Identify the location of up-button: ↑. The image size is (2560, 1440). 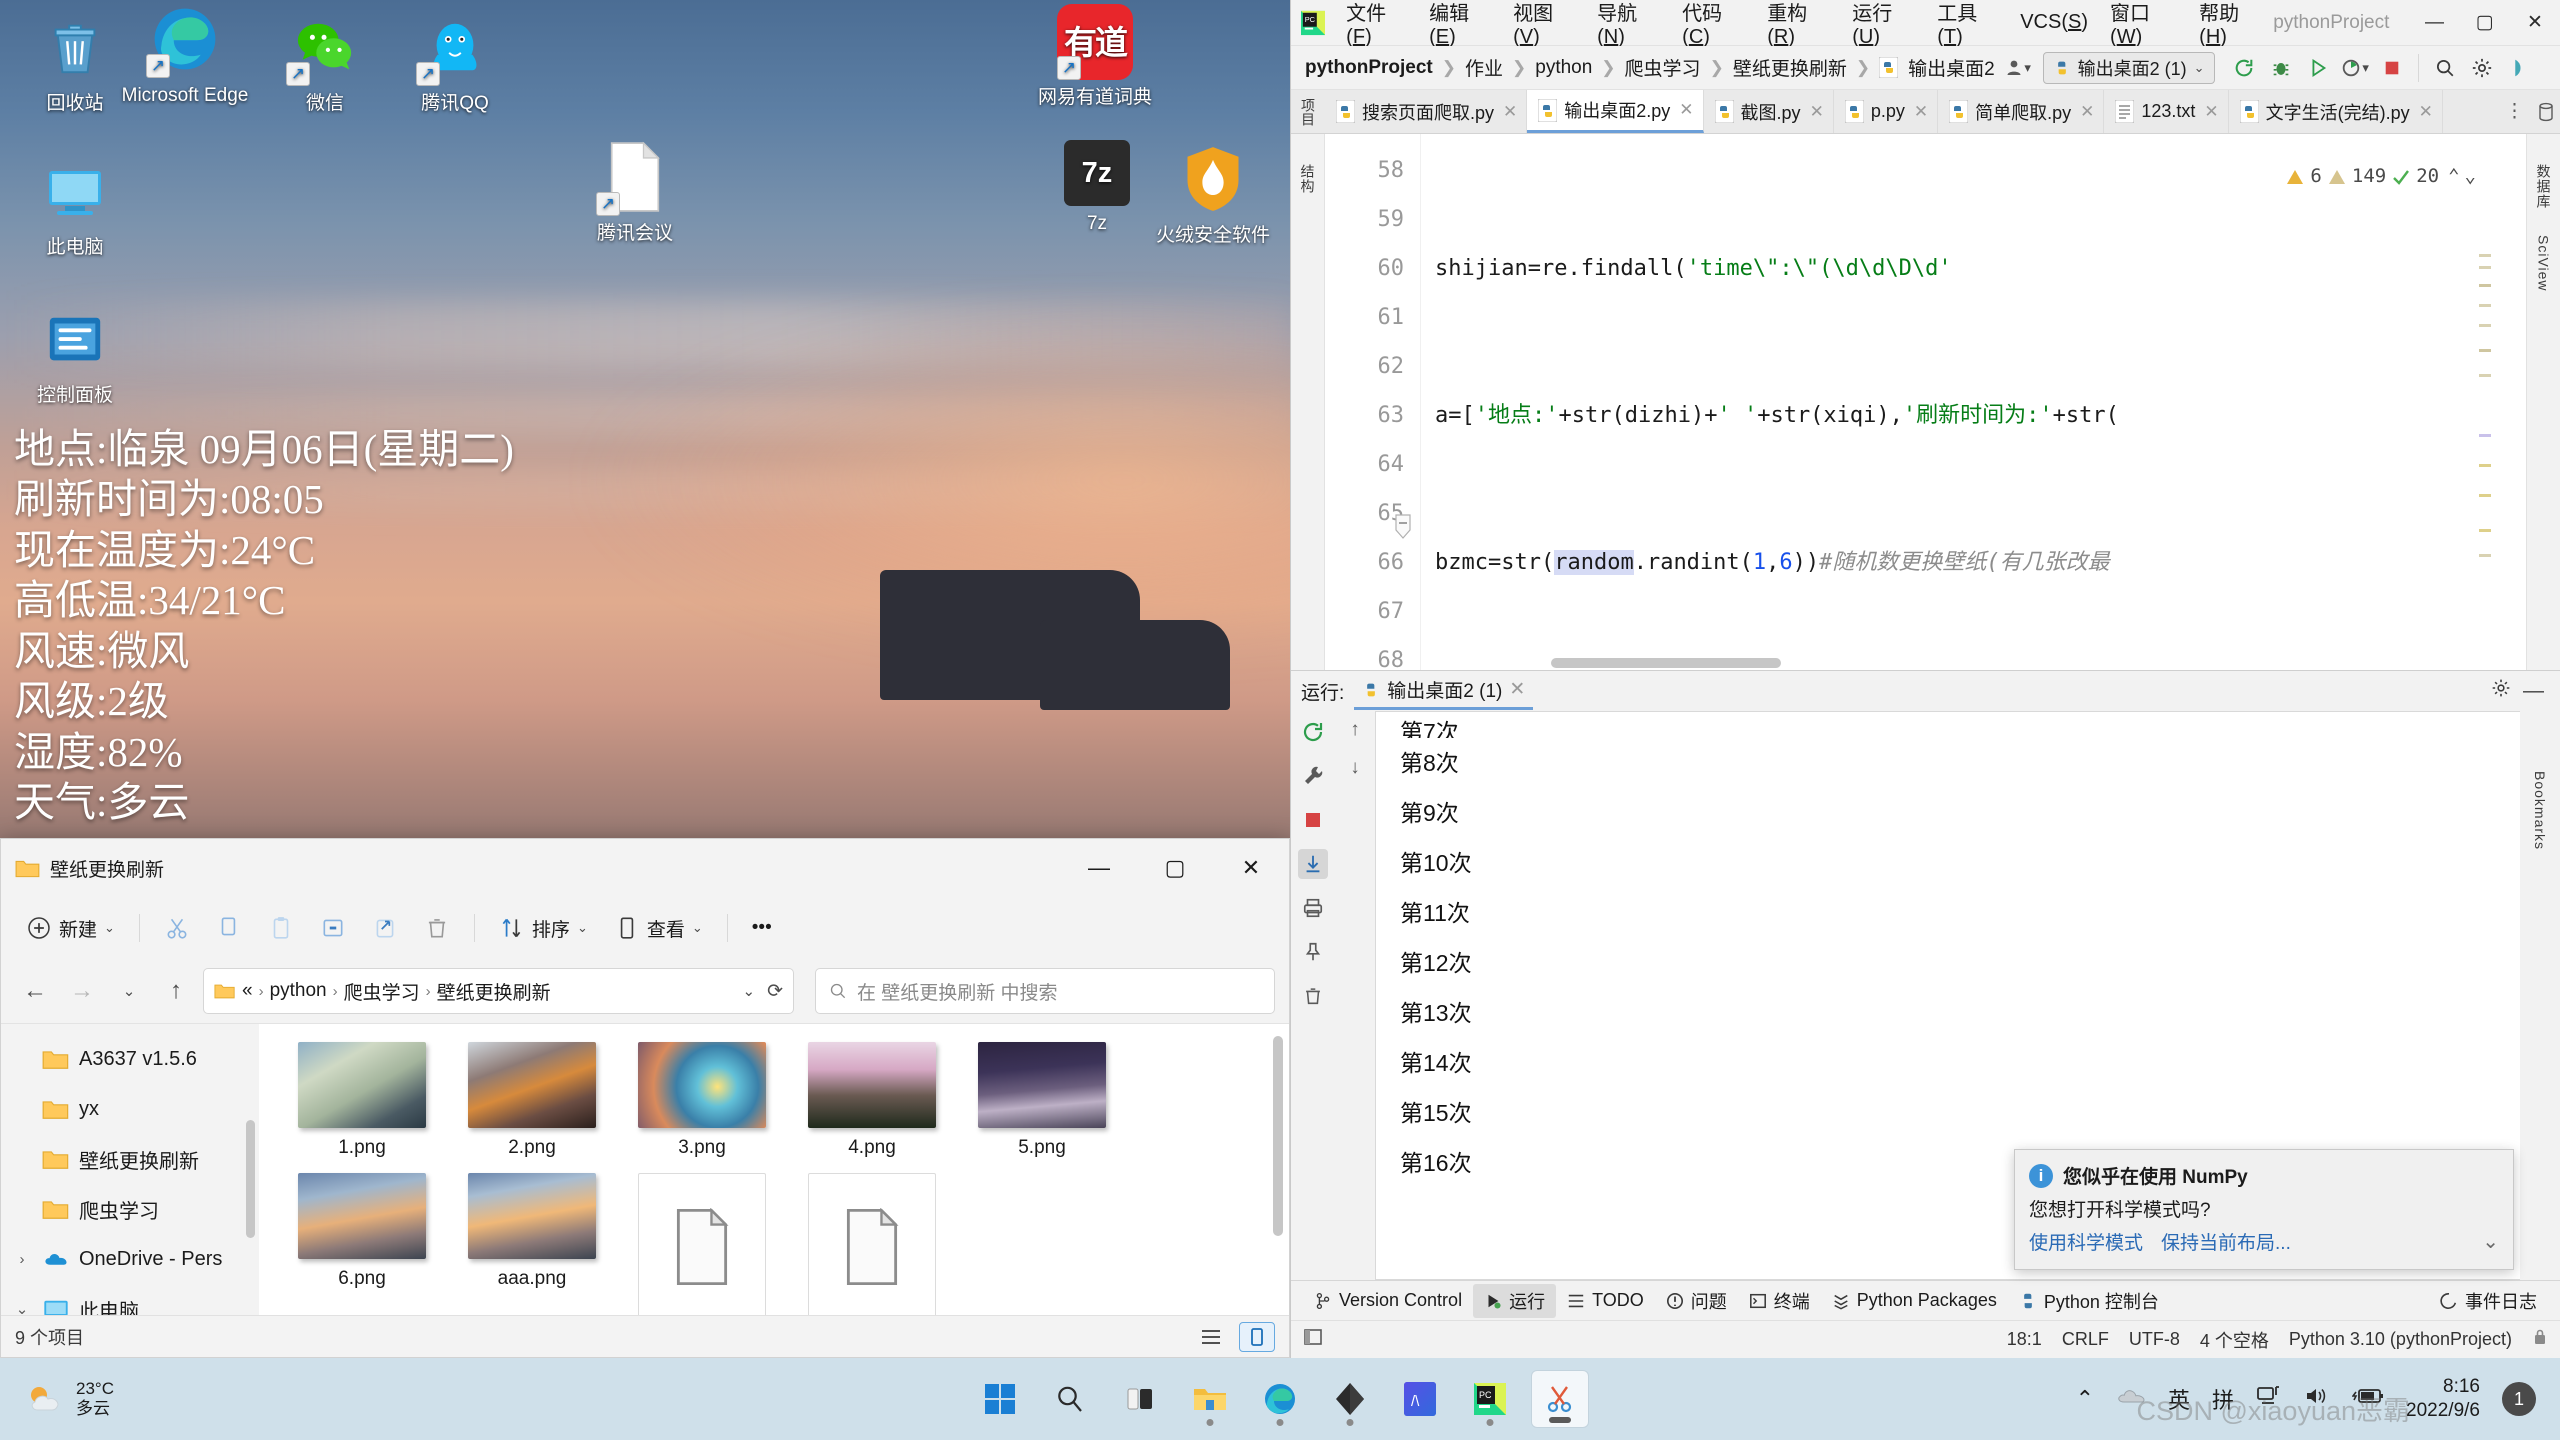
(176, 991).